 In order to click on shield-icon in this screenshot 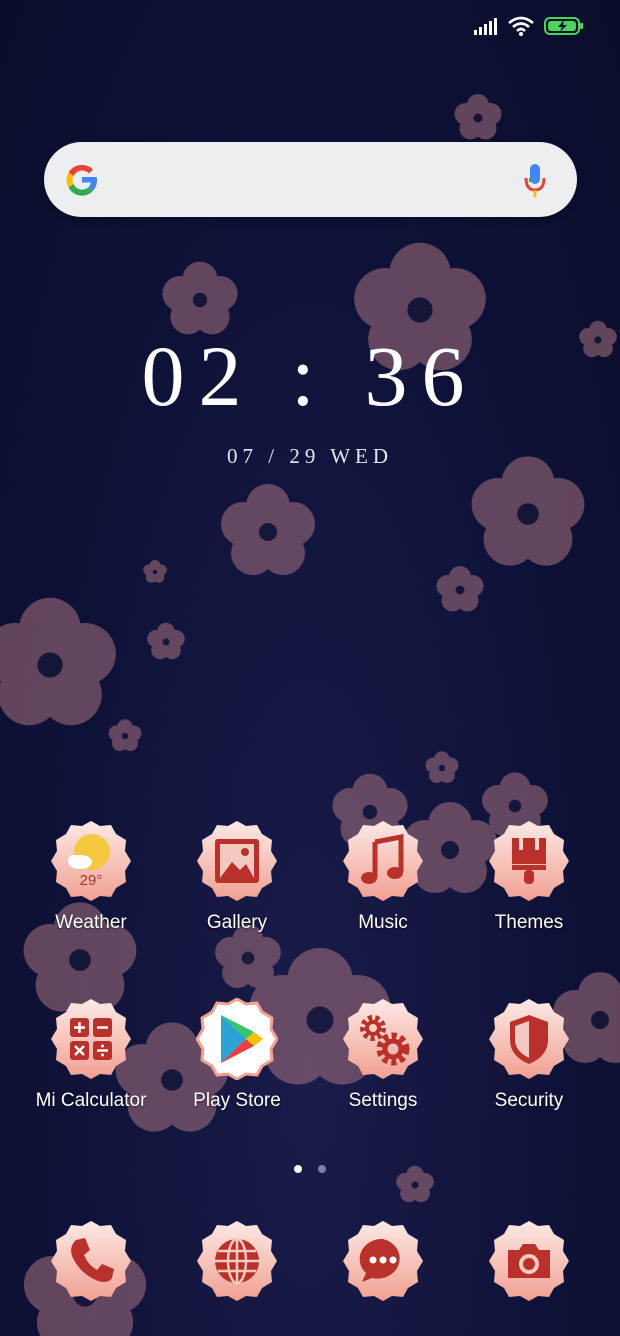, I will do `click(529, 1039)`.